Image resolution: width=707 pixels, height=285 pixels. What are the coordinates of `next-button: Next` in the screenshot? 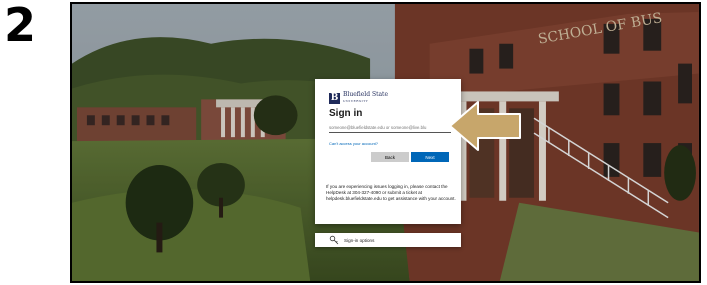 It's located at (430, 157).